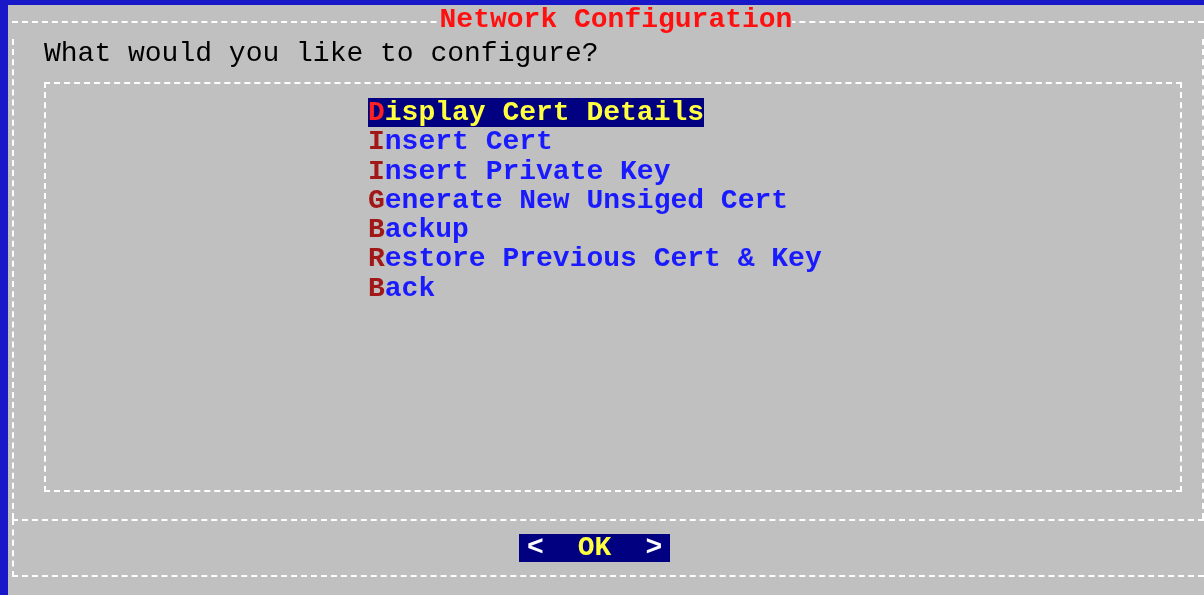 The image size is (1204, 595). What do you see at coordinates (536, 113) in the screenshot?
I see `menu-item: Display Cert Details` at bounding box center [536, 113].